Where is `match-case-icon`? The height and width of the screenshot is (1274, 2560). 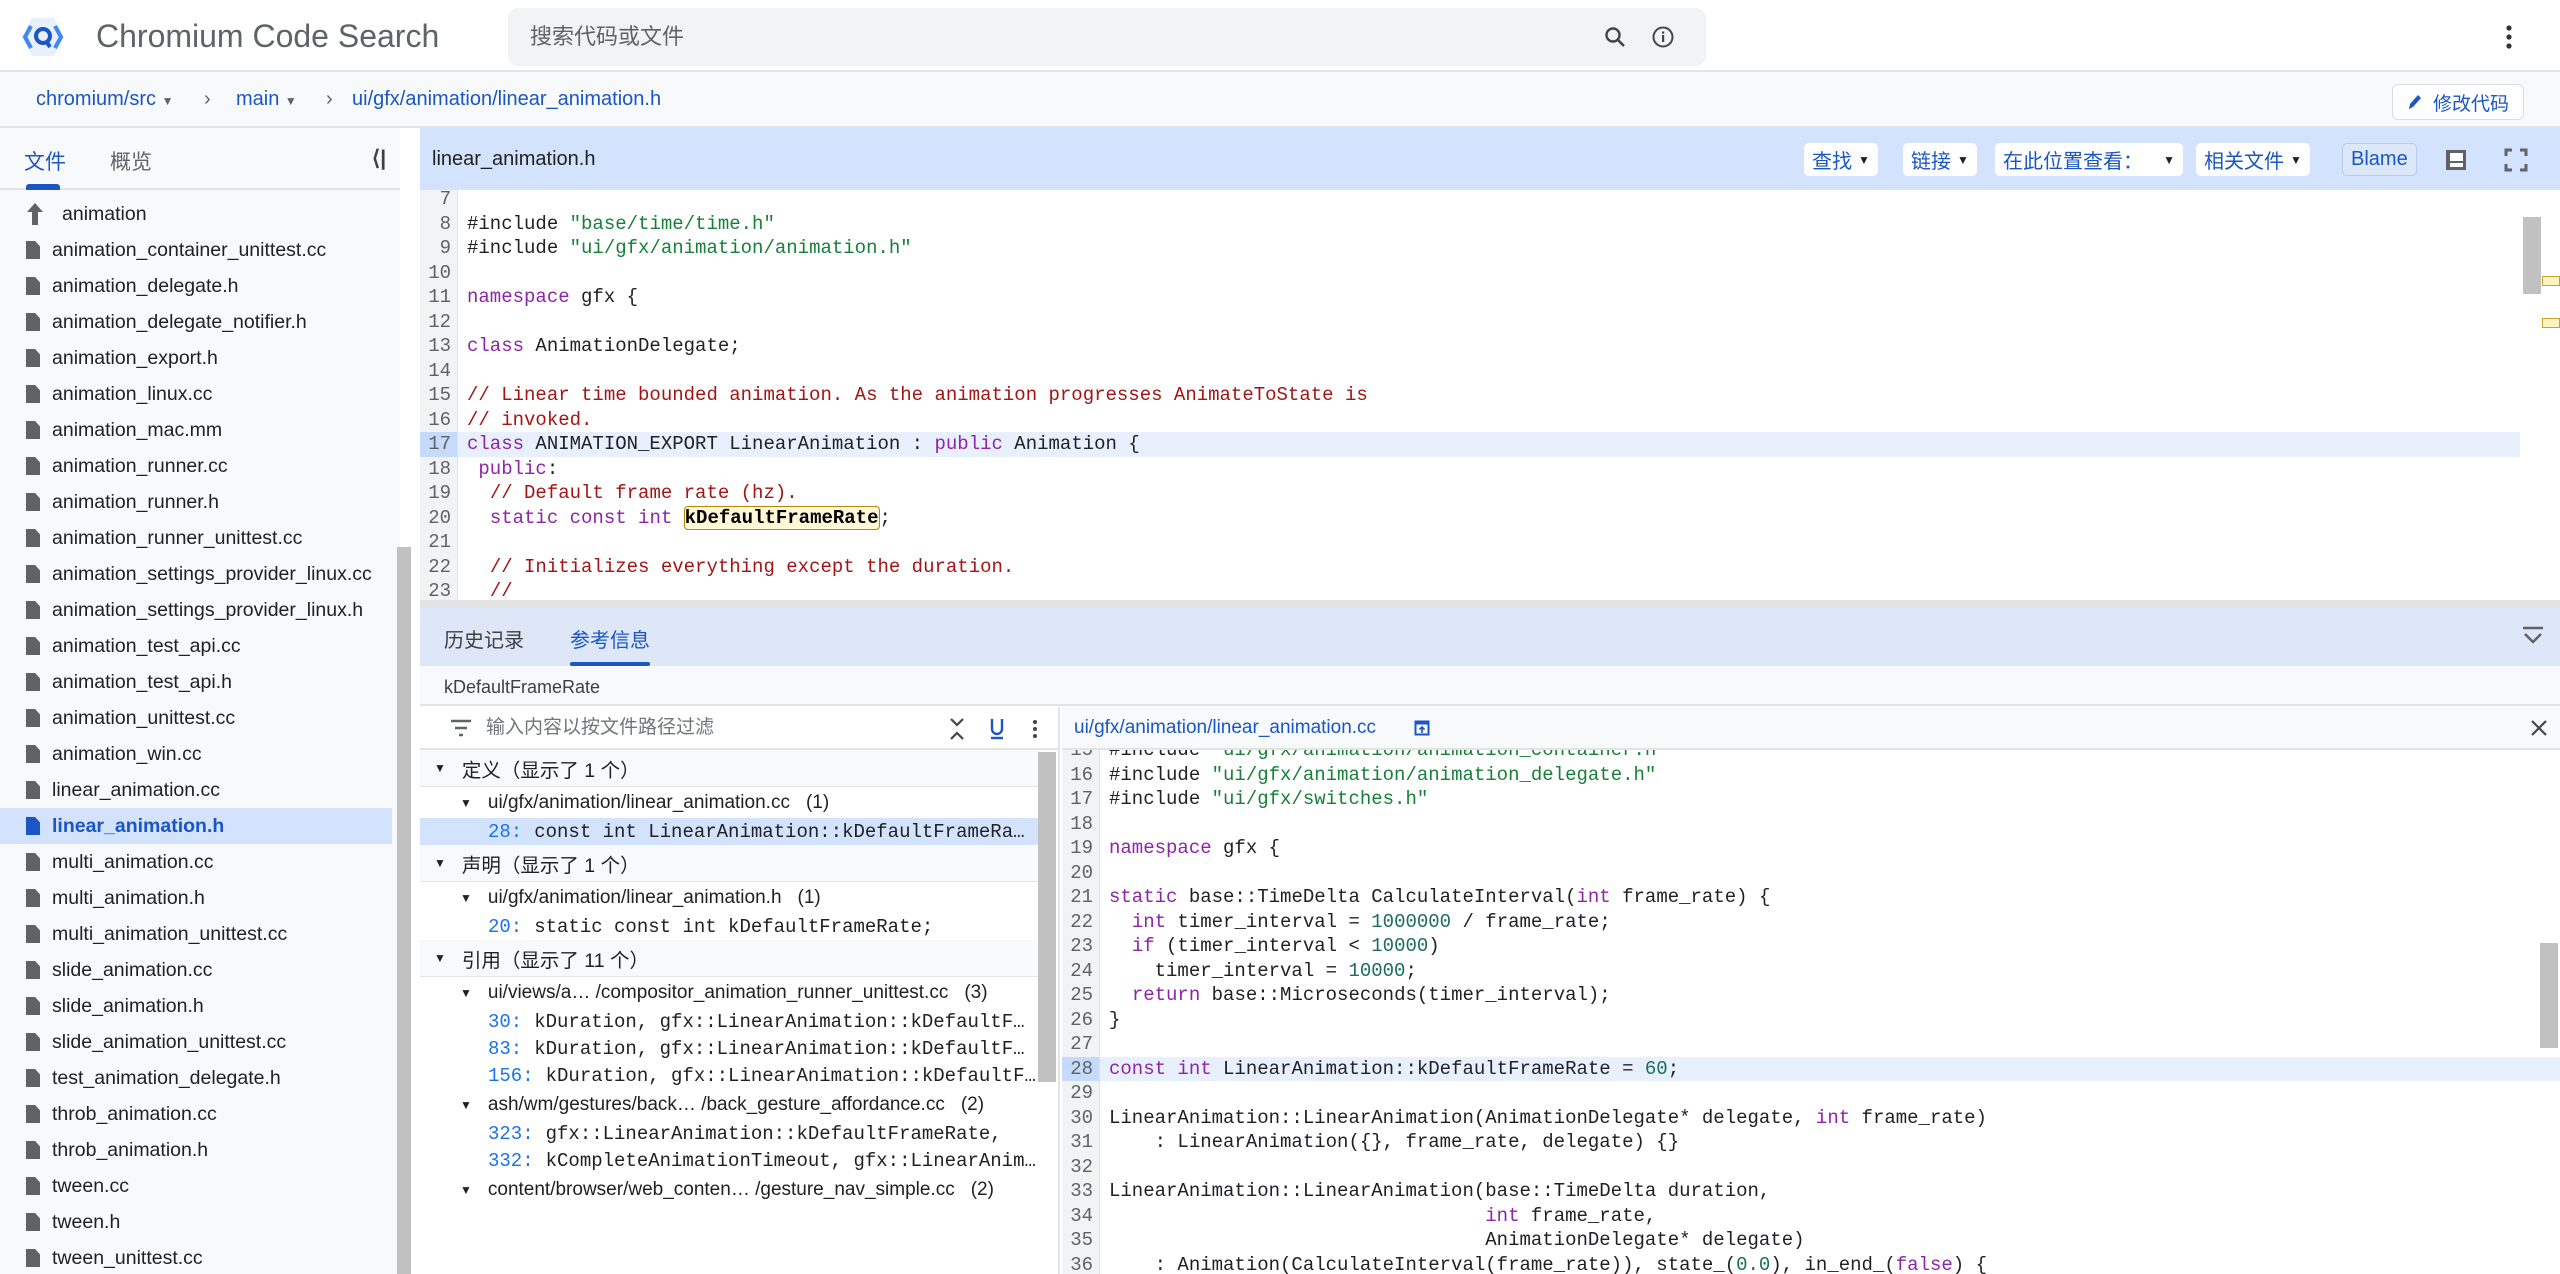
match-case-icon is located at coordinates (997, 729).